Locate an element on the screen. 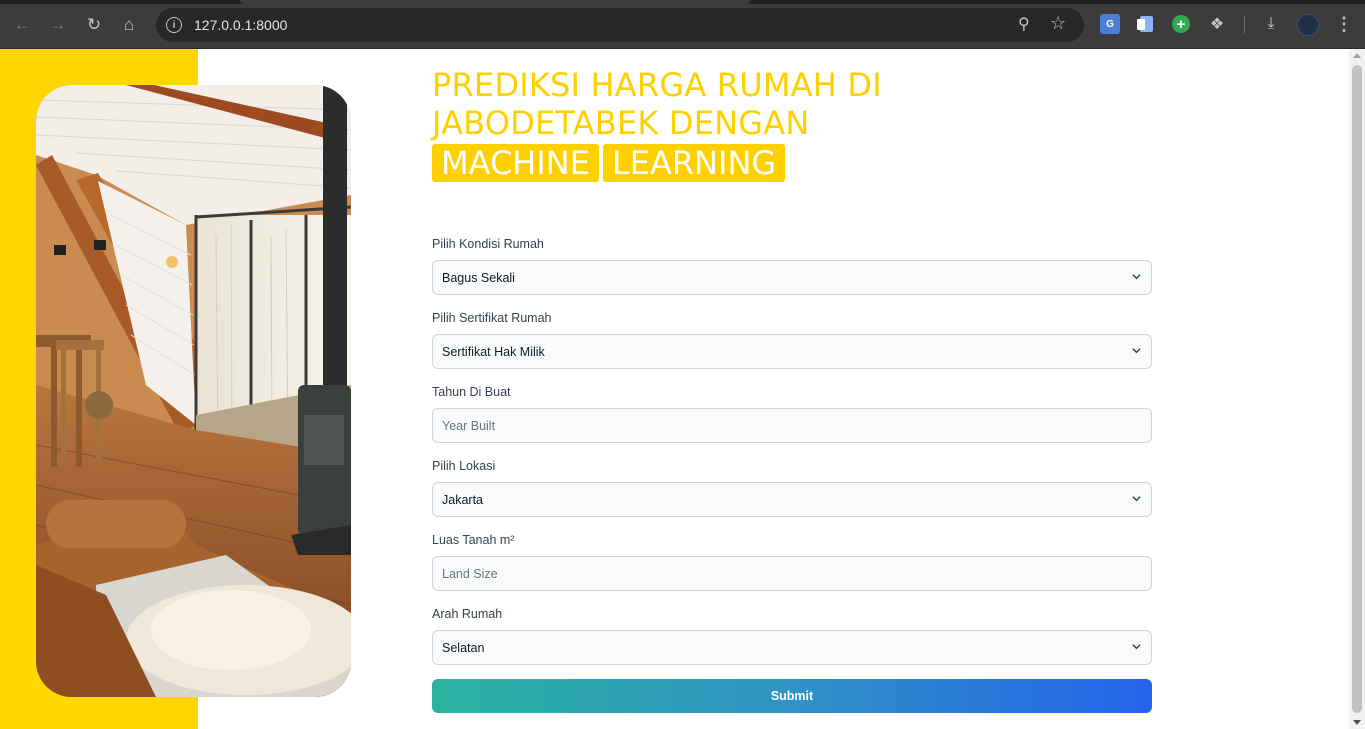 This screenshot has height=729, width=1365. scrollbar-thumb is located at coordinates (1357, 389).